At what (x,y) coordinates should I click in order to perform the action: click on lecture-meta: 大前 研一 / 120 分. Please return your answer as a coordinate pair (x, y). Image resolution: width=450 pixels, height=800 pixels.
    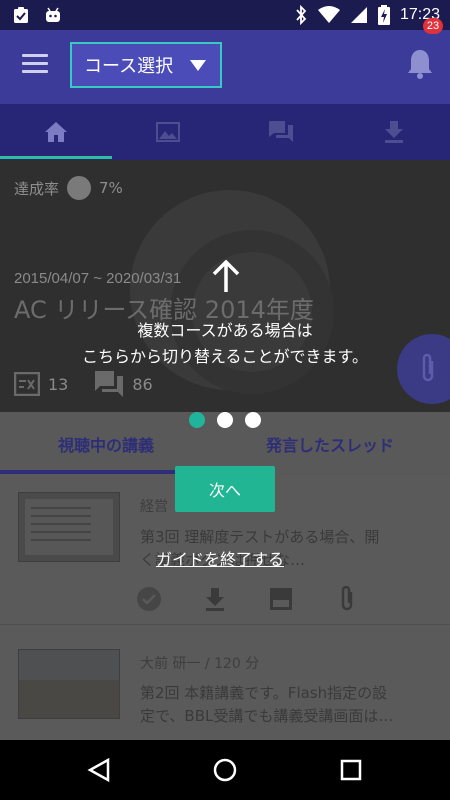
    Looking at the image, I should click on (200, 664).